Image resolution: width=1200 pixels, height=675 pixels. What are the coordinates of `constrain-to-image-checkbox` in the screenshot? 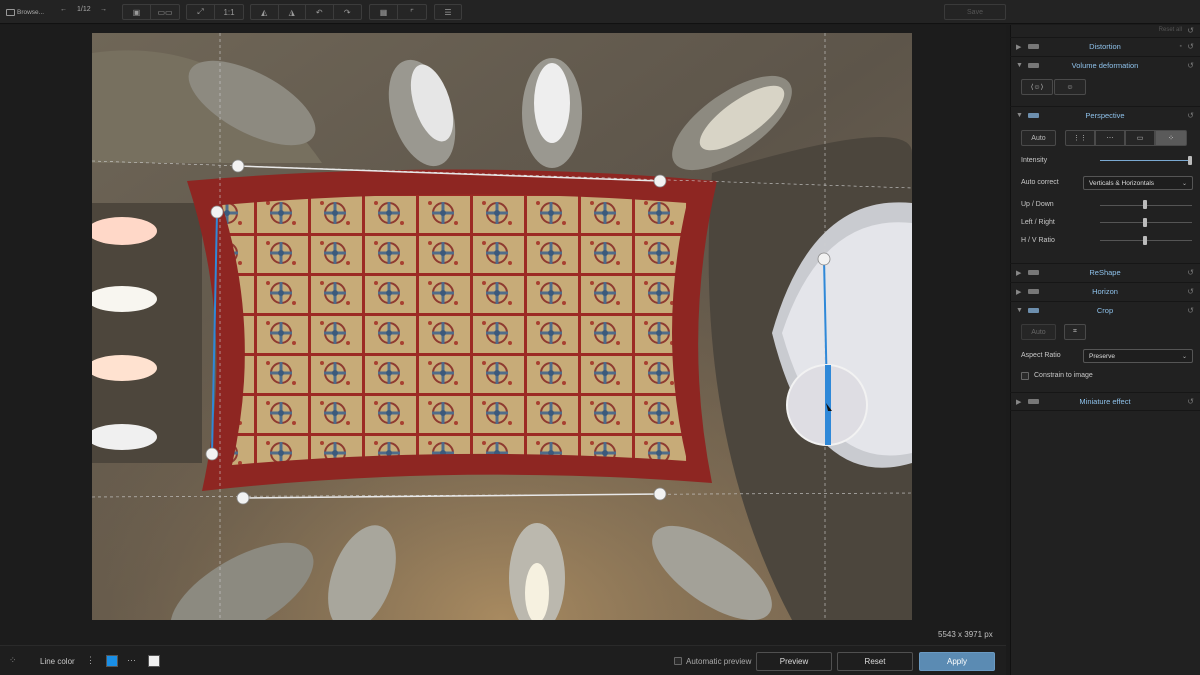 It's located at (1025, 376).